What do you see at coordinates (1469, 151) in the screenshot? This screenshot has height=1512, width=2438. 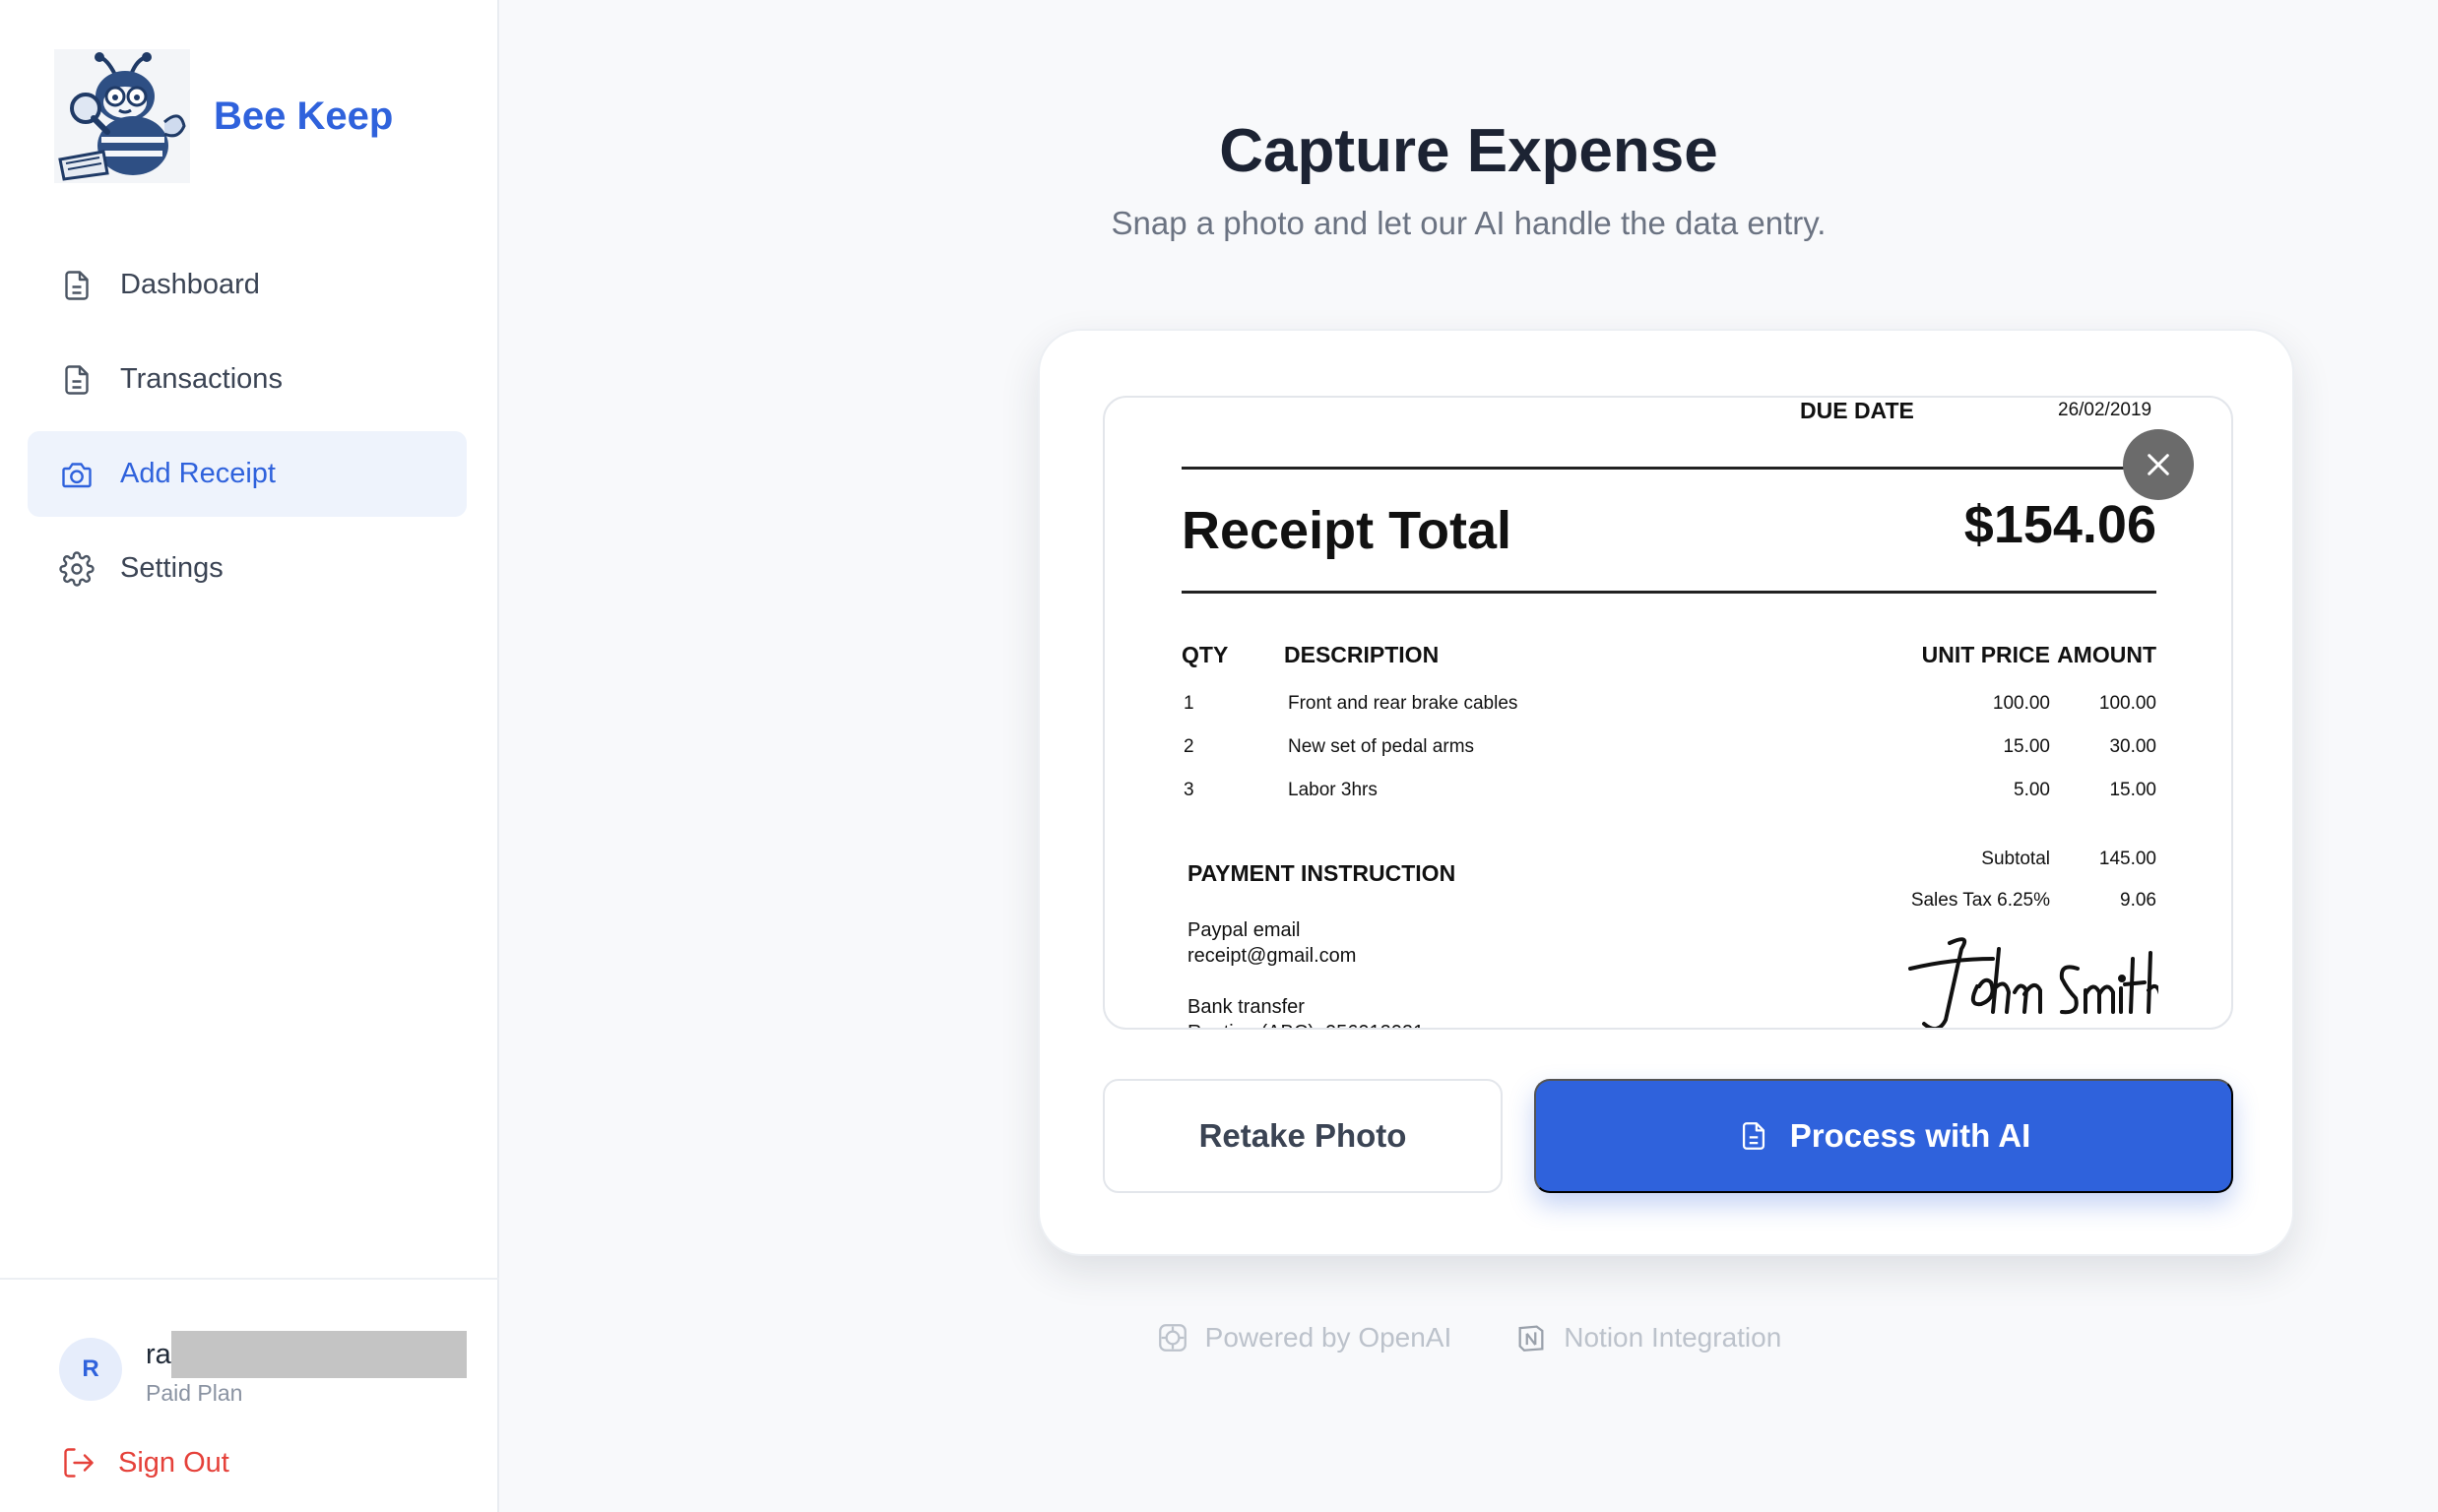 I see `page-title: Capture Expense` at bounding box center [1469, 151].